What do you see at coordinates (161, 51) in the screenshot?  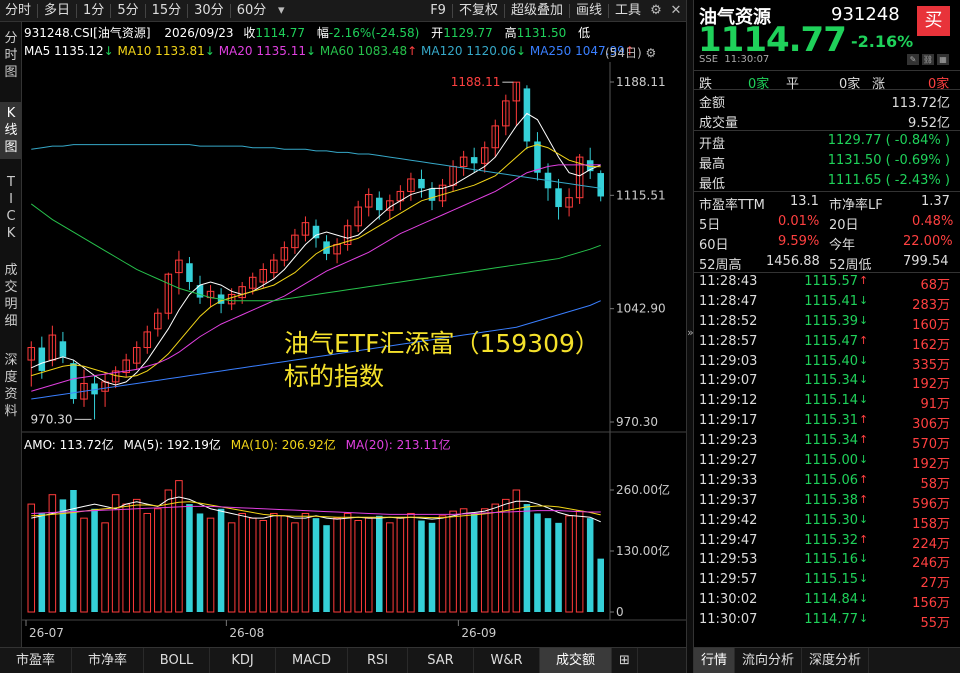 I see `ma10-legend: MA10 1133.81` at bounding box center [161, 51].